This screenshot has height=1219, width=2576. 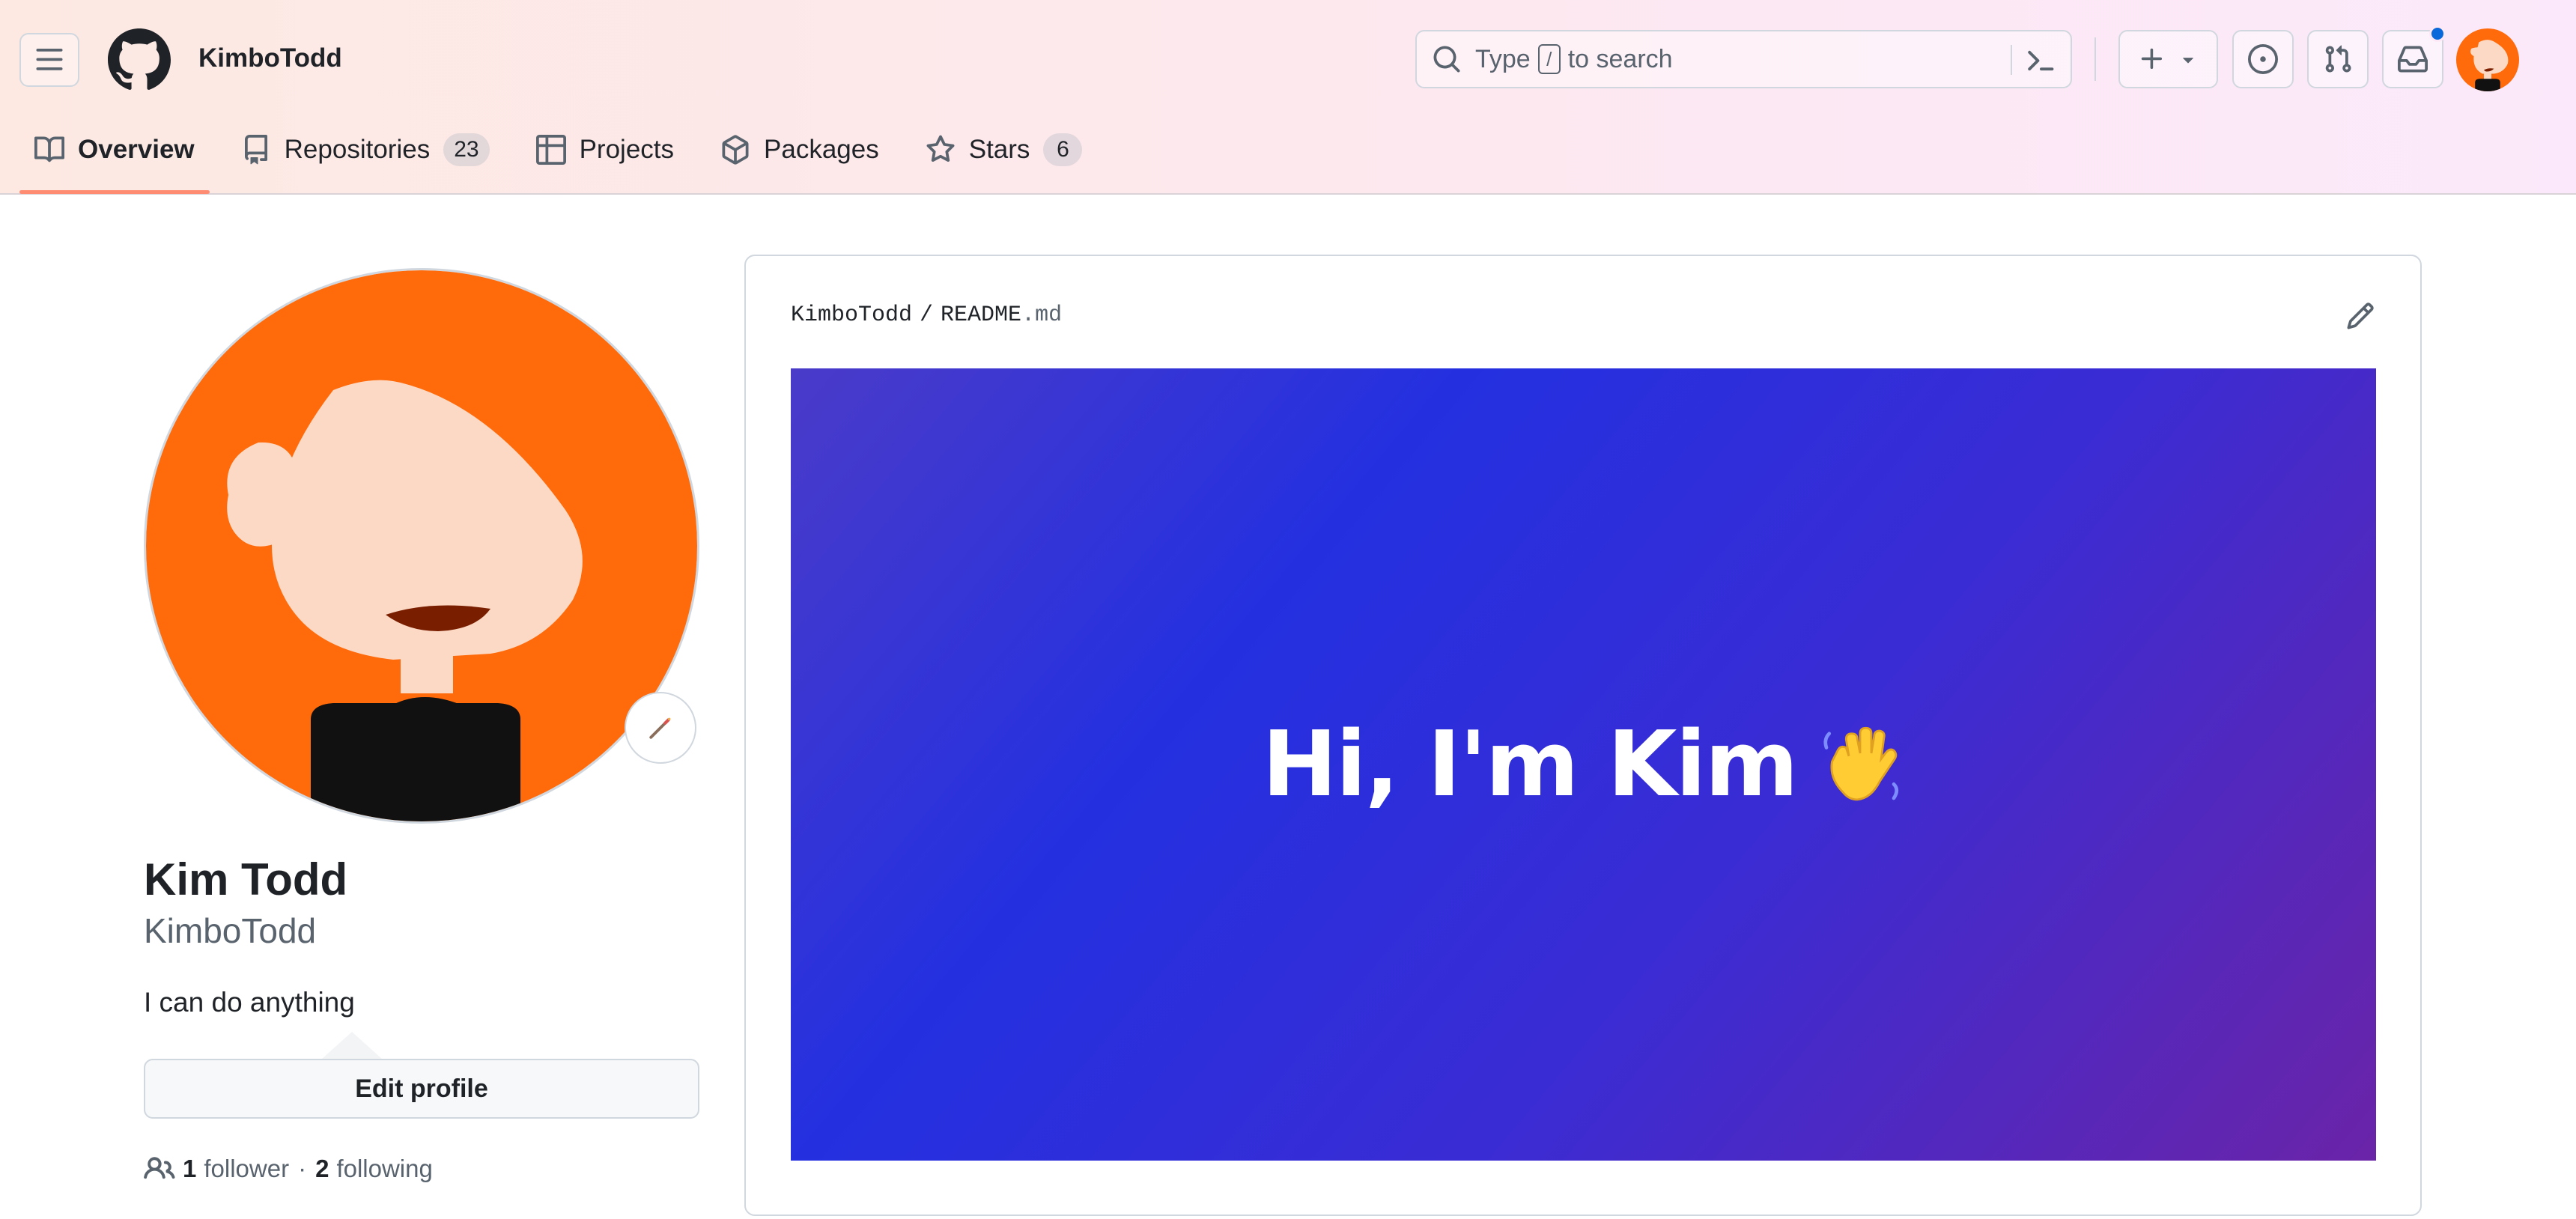 What do you see at coordinates (159, 1168) in the screenshot?
I see `people-icon` at bounding box center [159, 1168].